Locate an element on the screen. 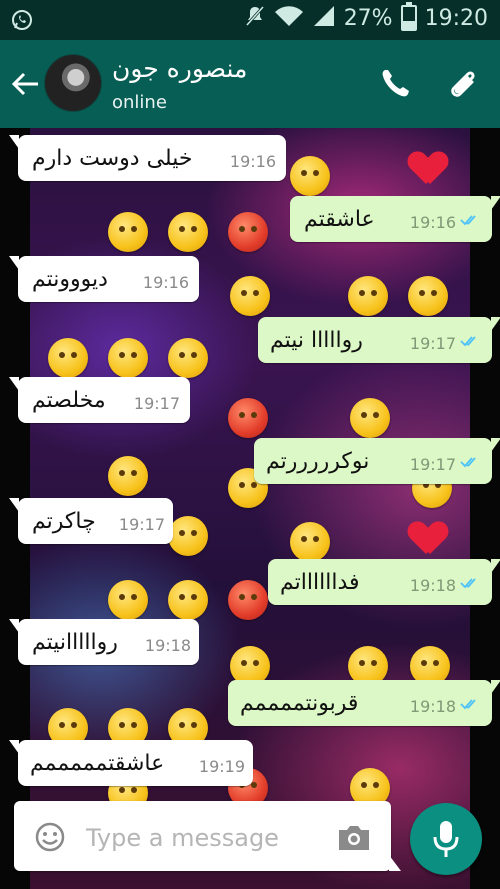  incoming-message: خیلی دوست دارم 19:16 is located at coordinates (147, 158).